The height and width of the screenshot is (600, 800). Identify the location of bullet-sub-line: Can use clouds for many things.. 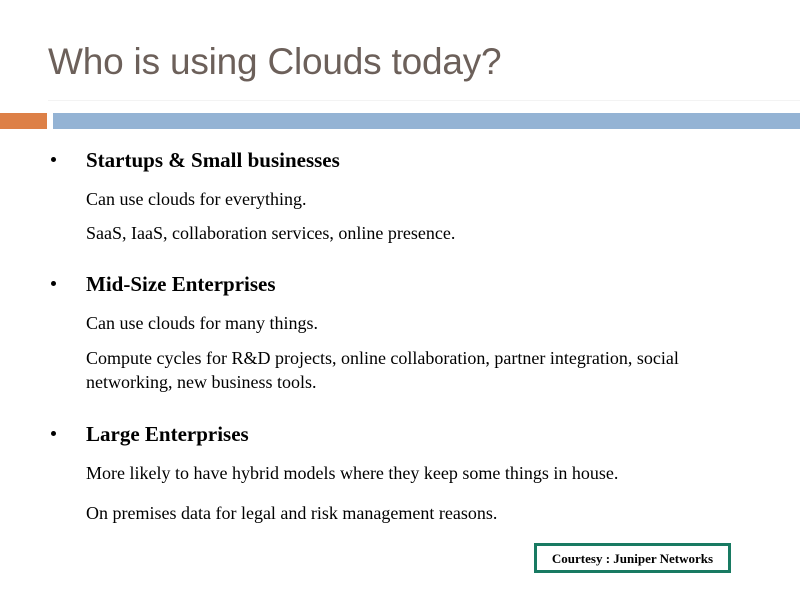
(202, 323).